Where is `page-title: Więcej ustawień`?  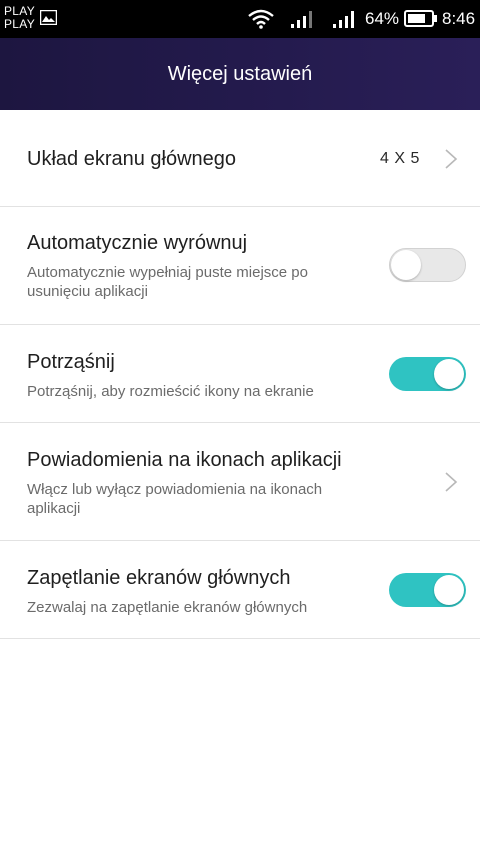 page-title: Więcej ustawień is located at coordinates (240, 74).